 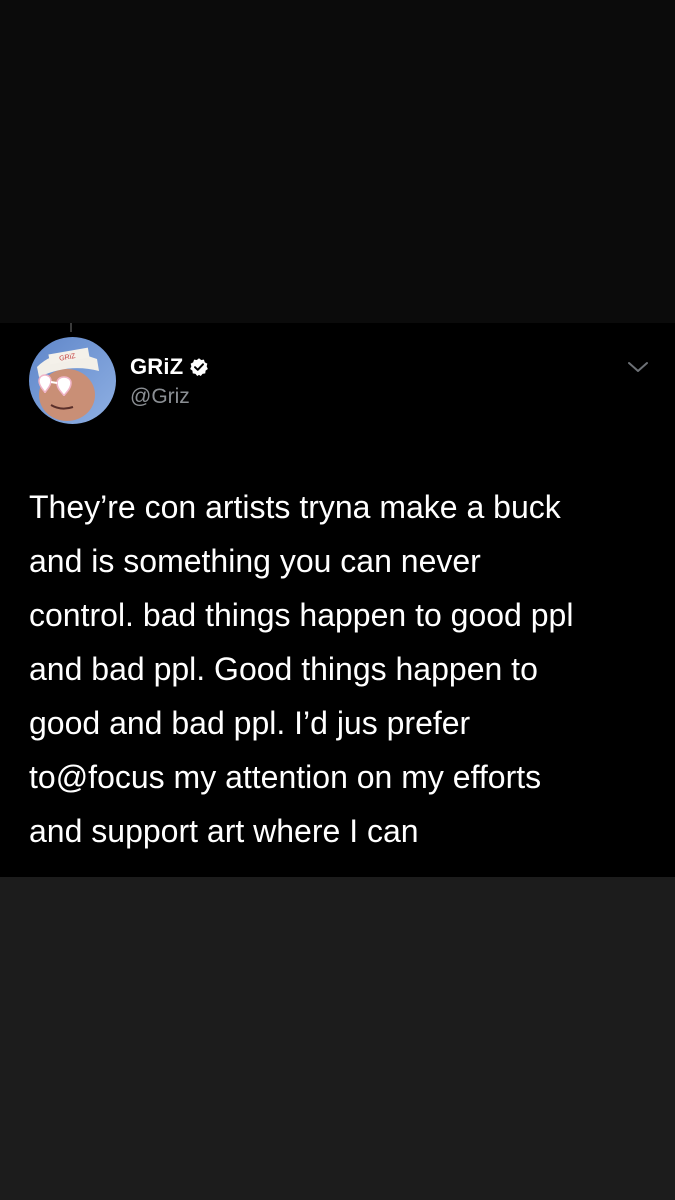 I want to click on display-name: GRiZ, so click(x=156, y=367).